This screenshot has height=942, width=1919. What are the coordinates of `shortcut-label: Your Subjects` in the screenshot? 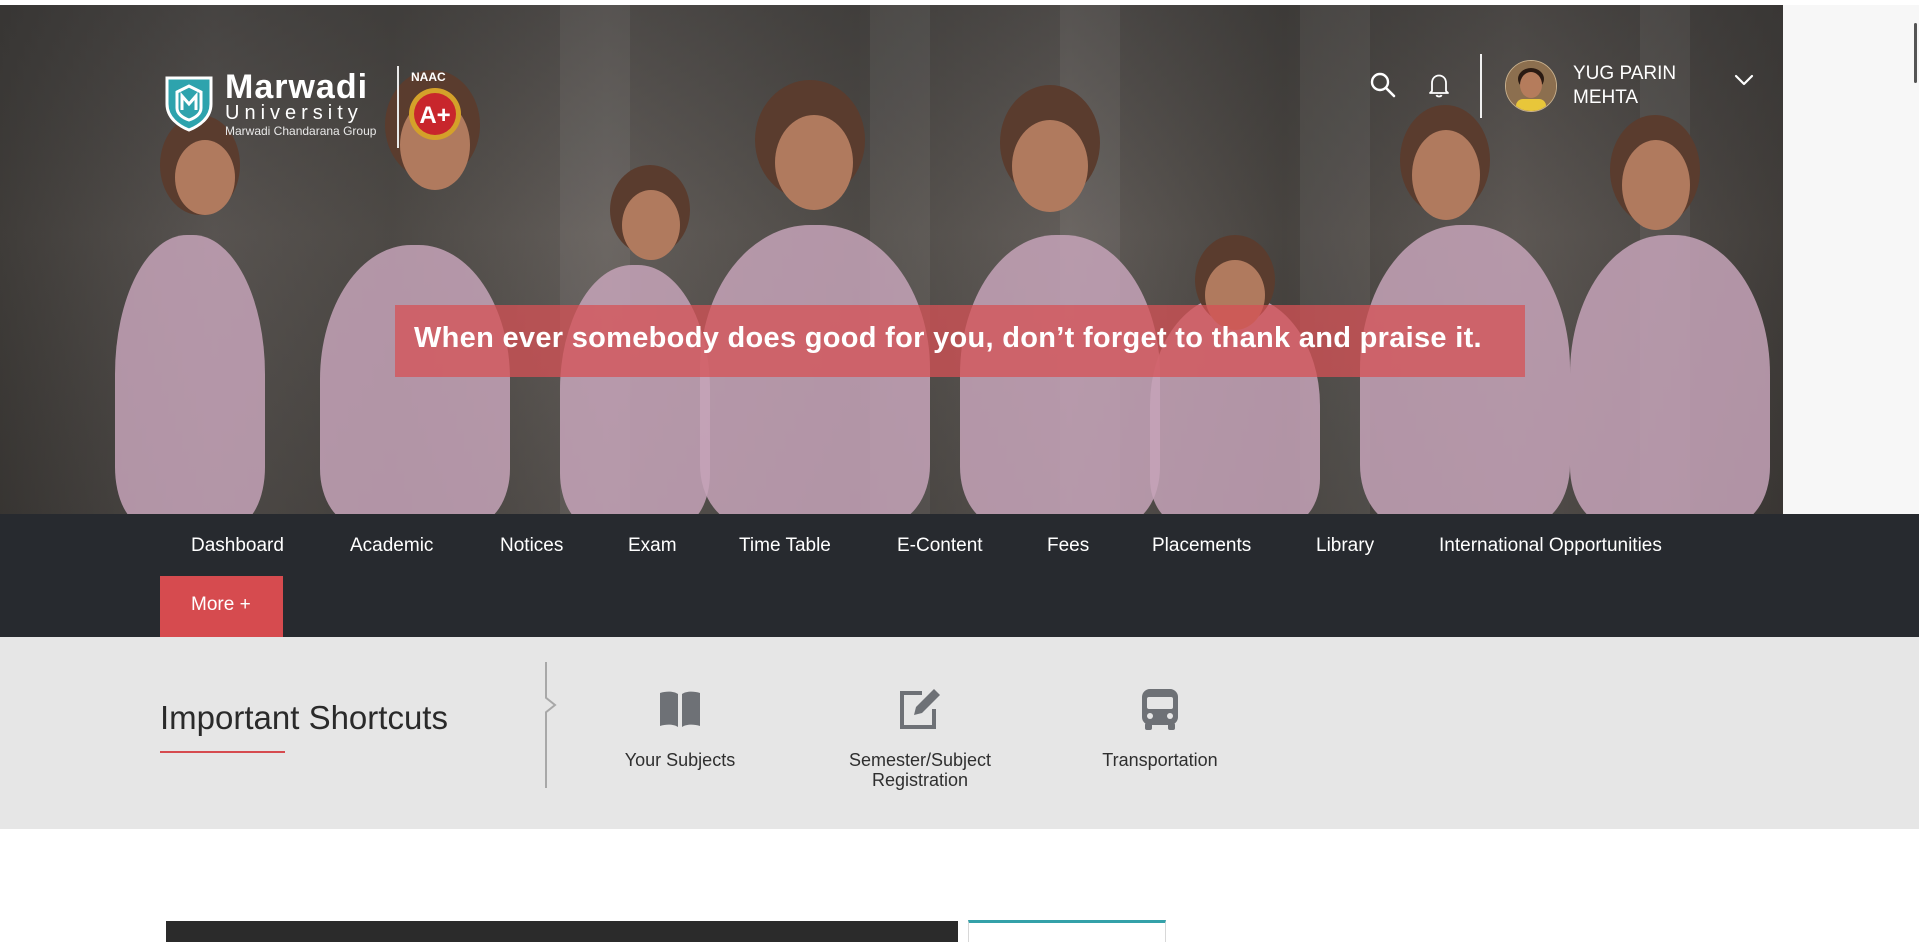 It's located at (680, 760).